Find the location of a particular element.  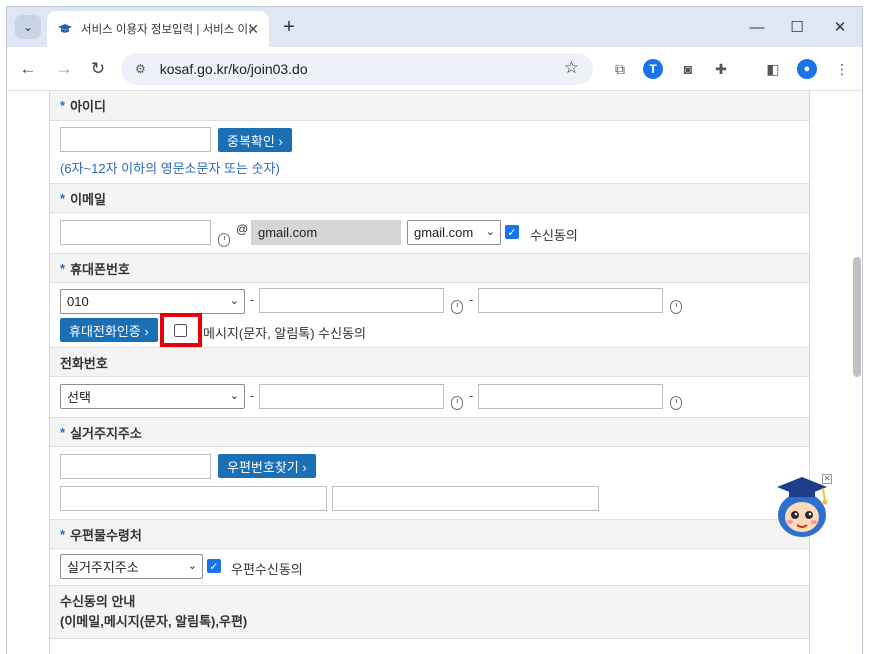

profile-icon: ● is located at coordinates (807, 69).